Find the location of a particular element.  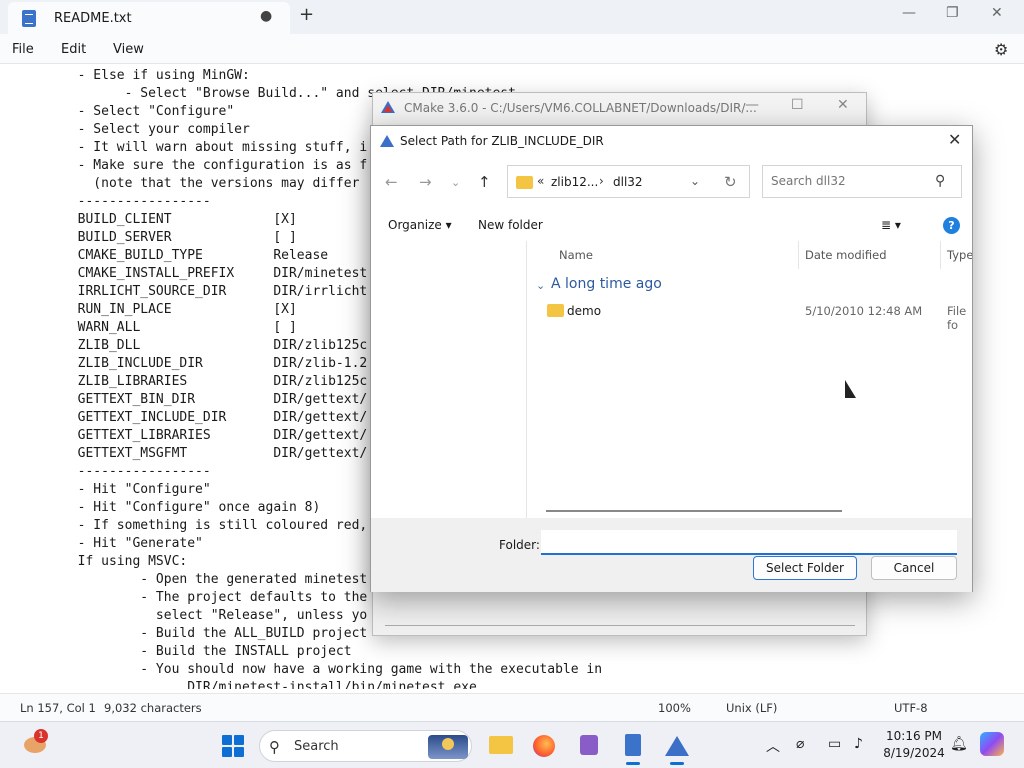

taskbar-search: ⚲ Search is located at coordinates (365, 746).